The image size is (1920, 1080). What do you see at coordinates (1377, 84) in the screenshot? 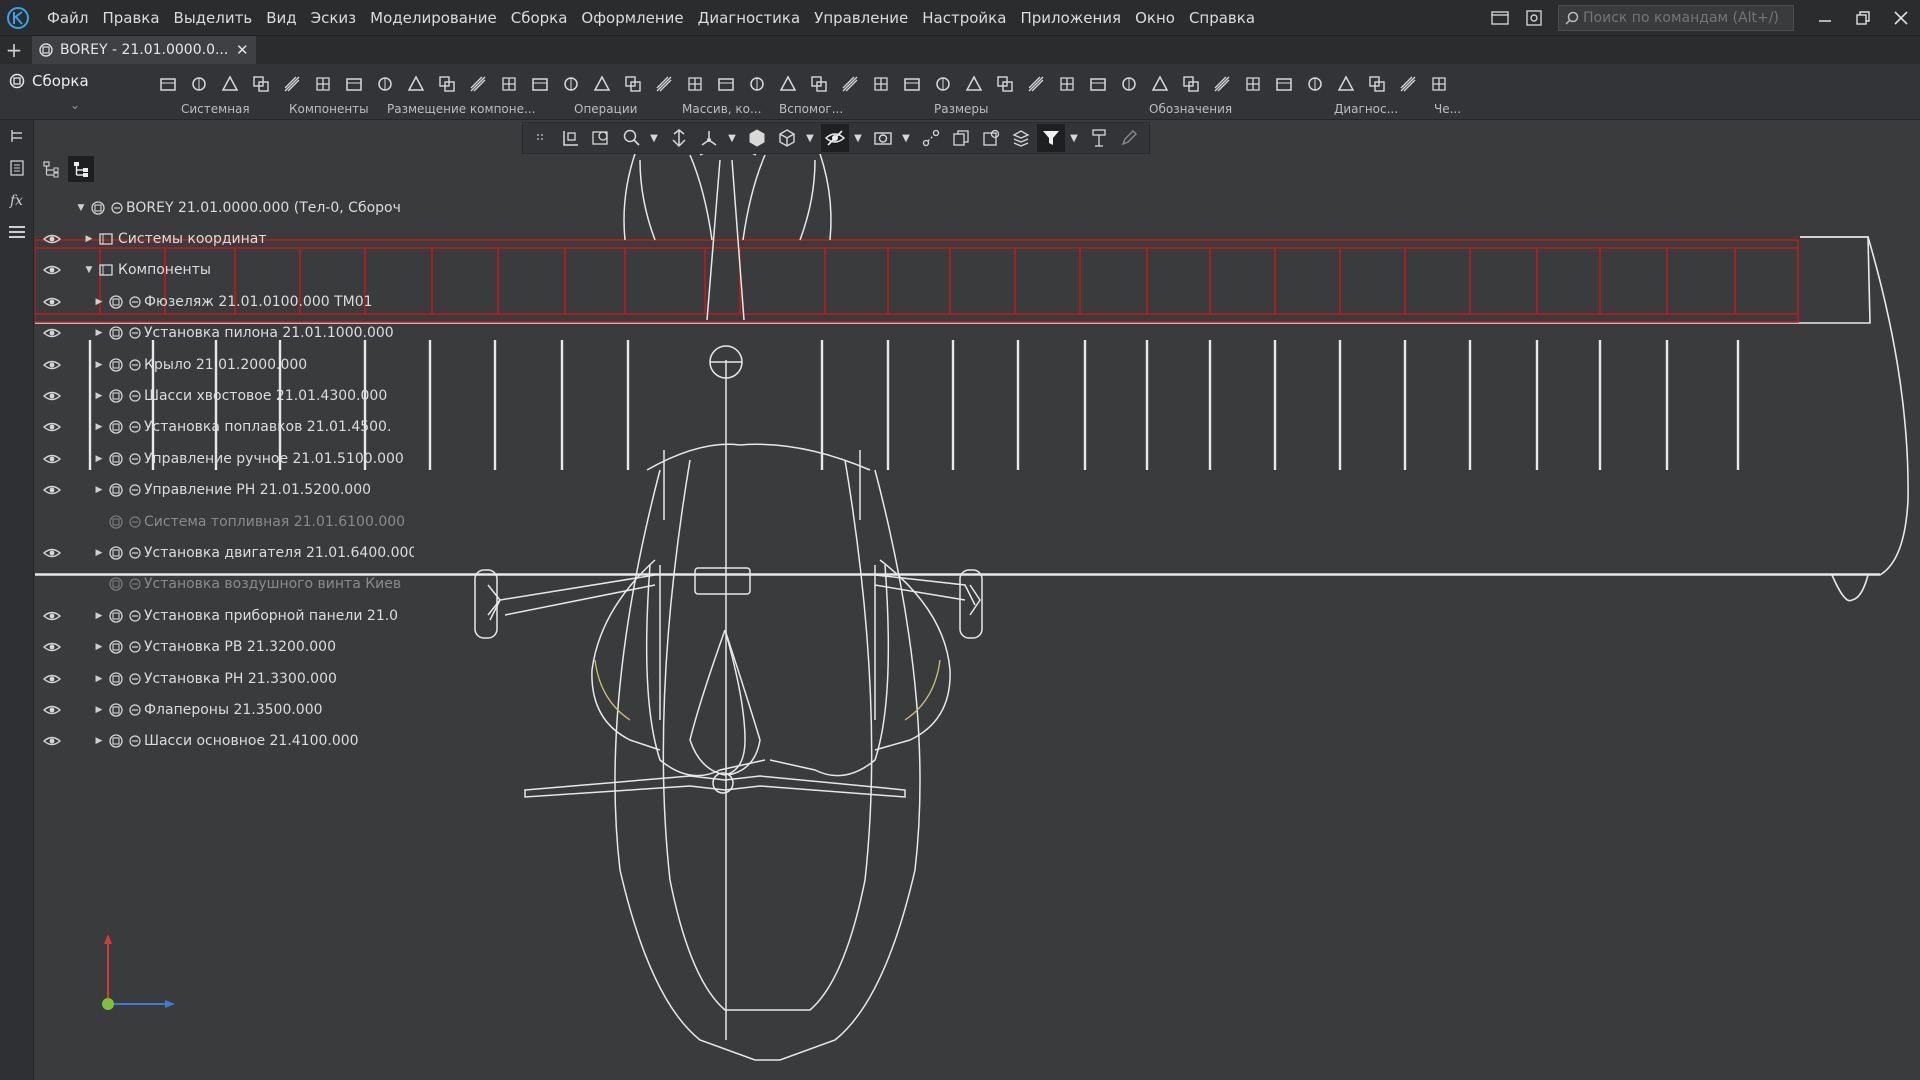
I see `bom-icon` at bounding box center [1377, 84].